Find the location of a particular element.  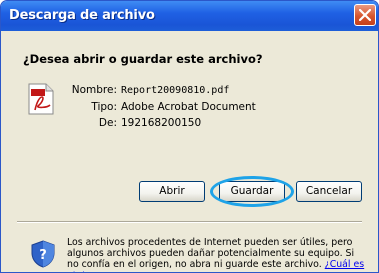

window-title: Descarga de archivo is located at coordinates (82, 15).